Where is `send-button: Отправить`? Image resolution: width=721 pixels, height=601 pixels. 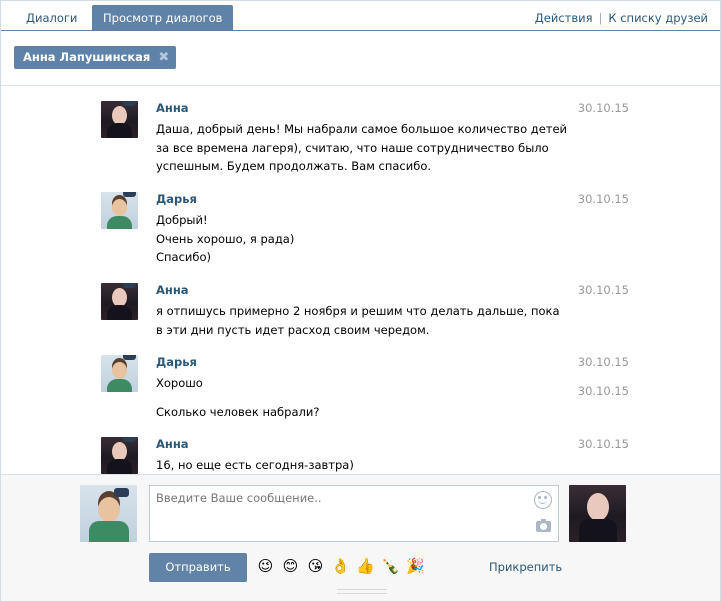
send-button: Отправить is located at coordinates (198, 567).